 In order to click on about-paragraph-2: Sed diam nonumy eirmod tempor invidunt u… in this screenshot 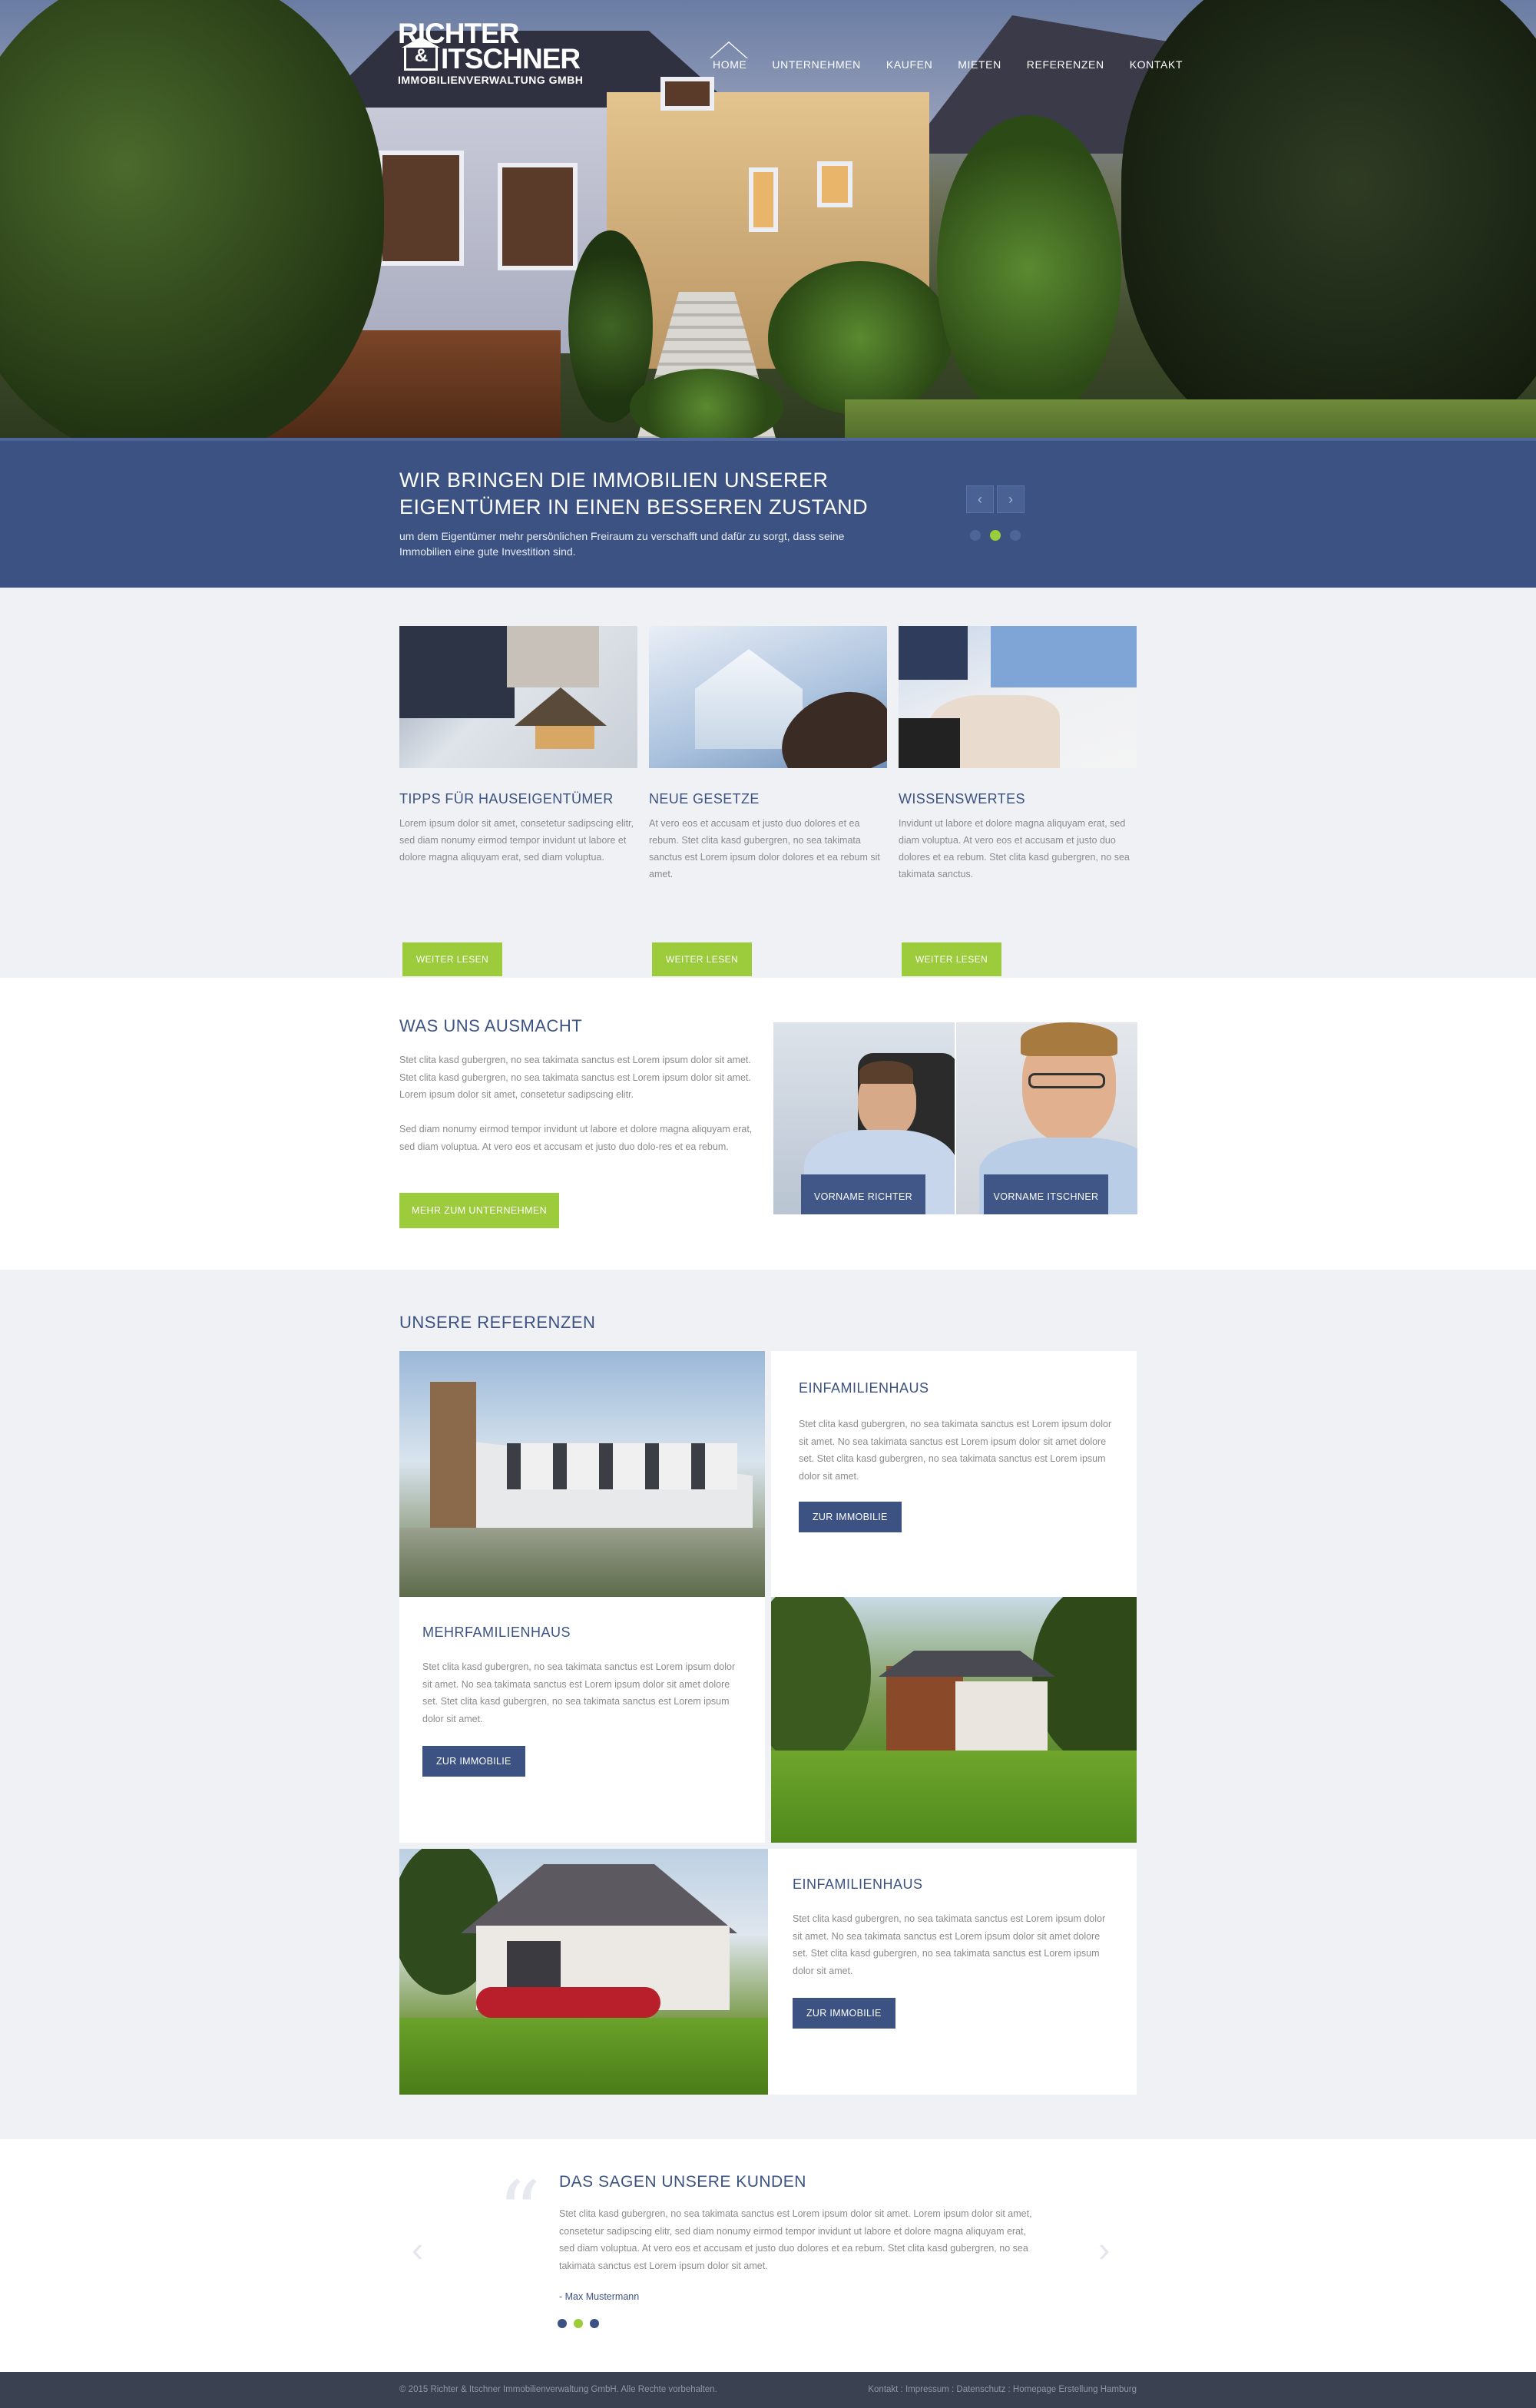, I will do `click(576, 1138)`.